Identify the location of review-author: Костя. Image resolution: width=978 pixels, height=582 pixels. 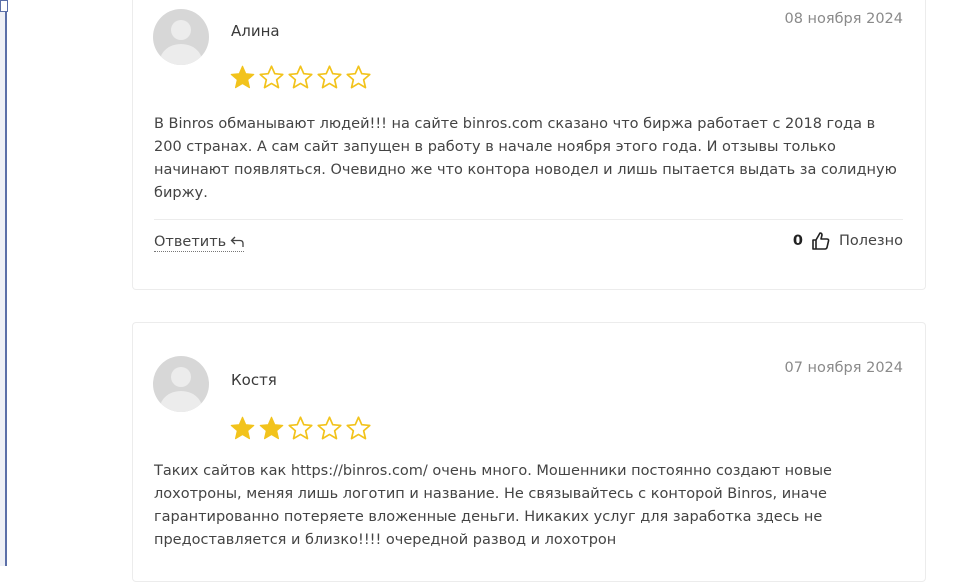
(254, 380).